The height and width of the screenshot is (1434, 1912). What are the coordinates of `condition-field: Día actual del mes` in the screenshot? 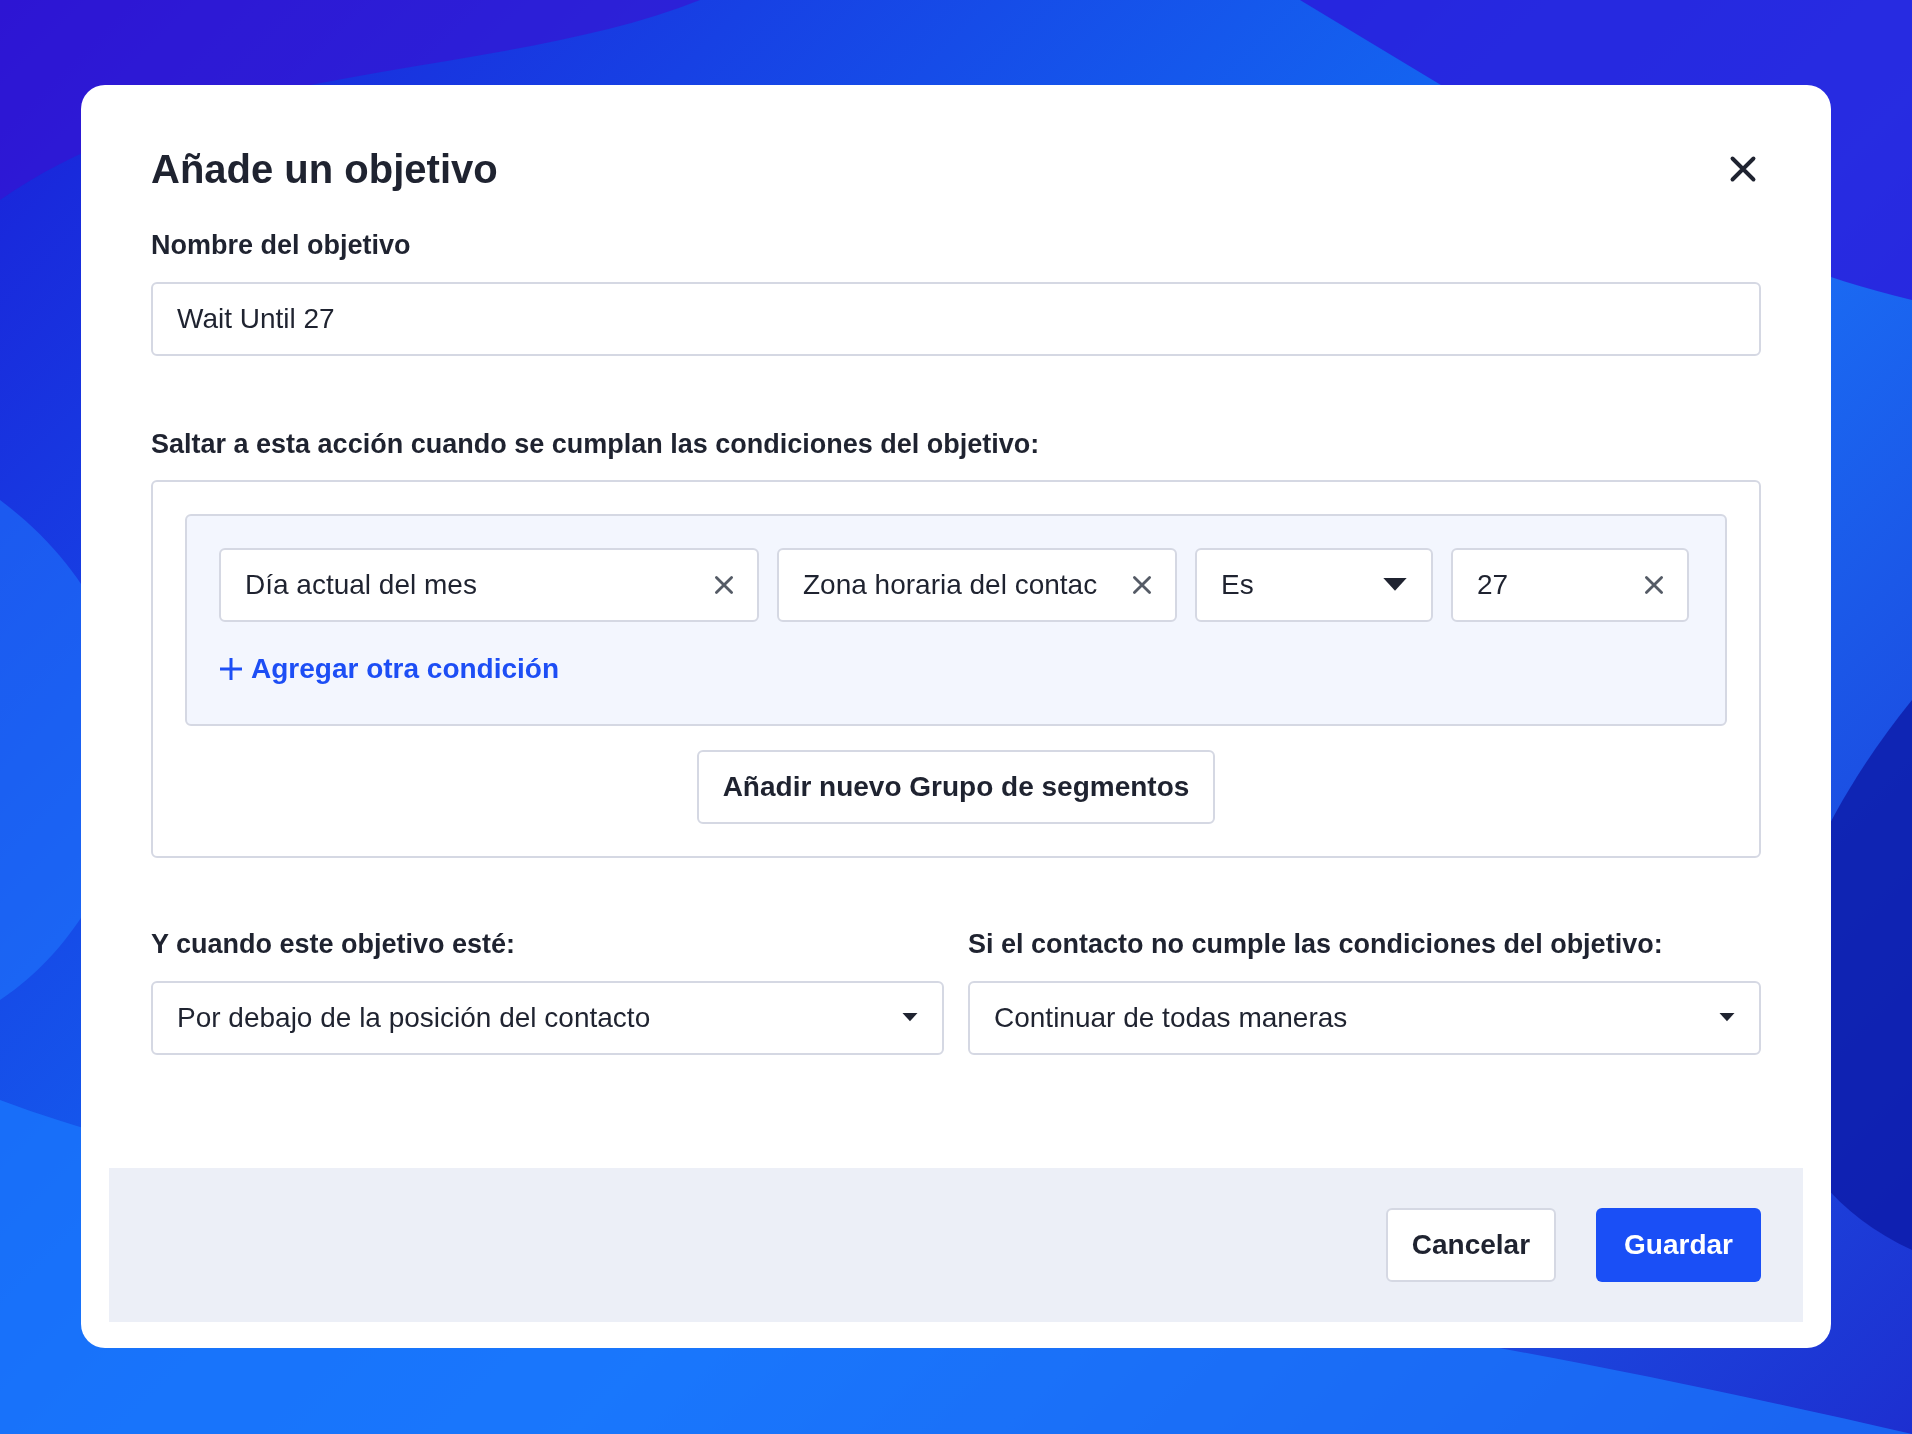 It's located at (489, 585).